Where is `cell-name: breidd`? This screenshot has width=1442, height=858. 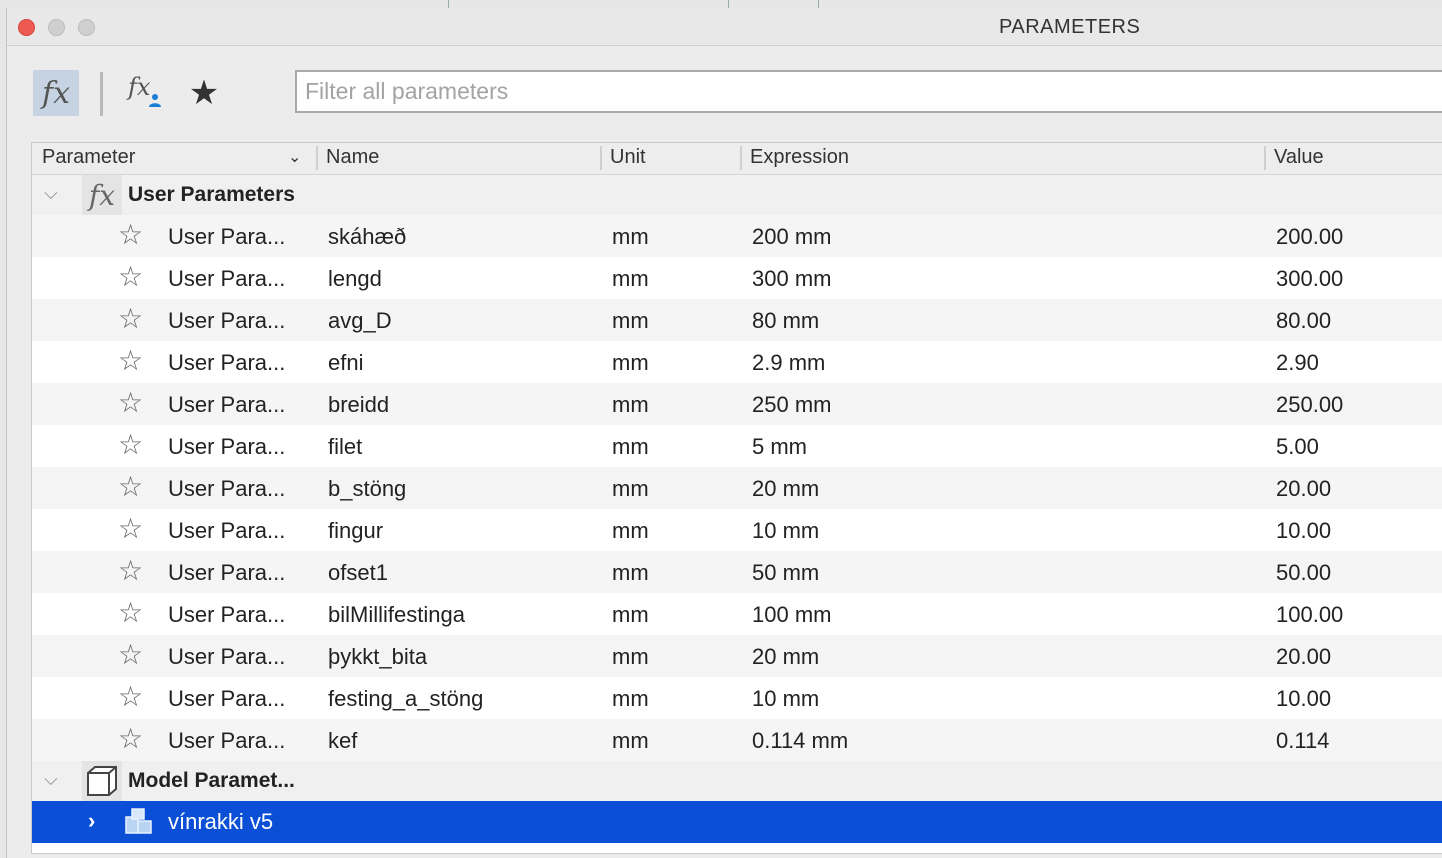 cell-name: breidd is located at coordinates (358, 405).